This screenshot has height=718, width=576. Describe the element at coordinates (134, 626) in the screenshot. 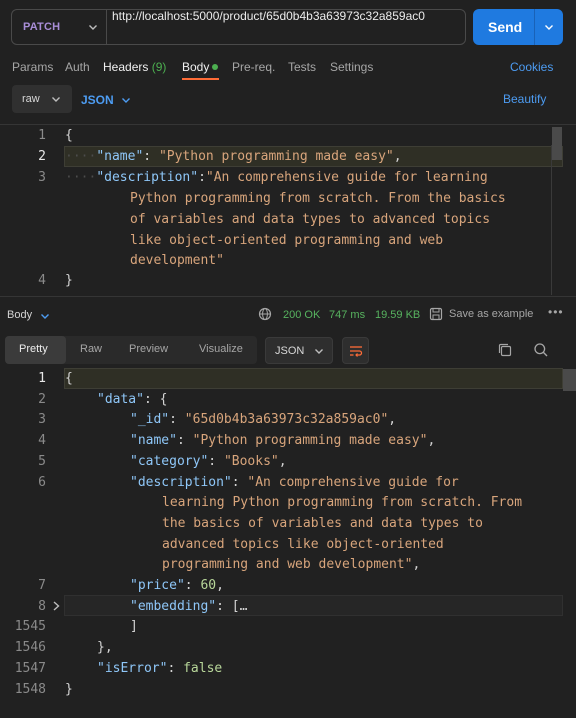

I see `code-line: ]` at that location.